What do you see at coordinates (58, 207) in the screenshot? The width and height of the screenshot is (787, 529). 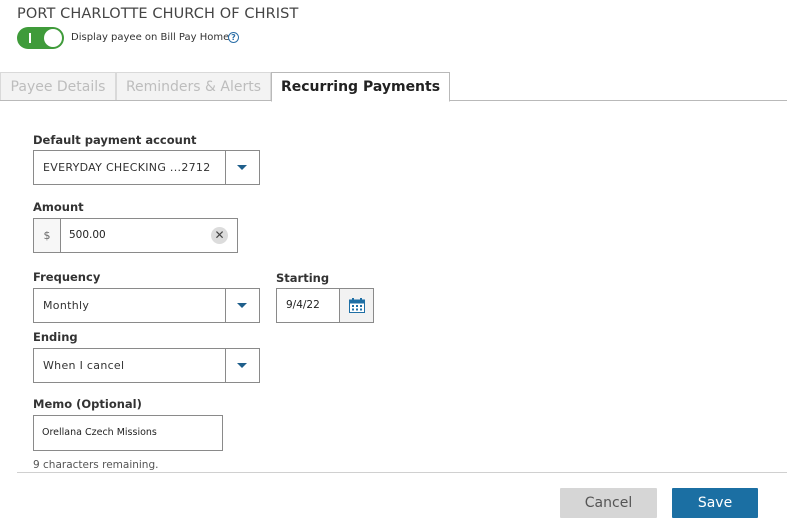 I see `amount-label: Amount` at bounding box center [58, 207].